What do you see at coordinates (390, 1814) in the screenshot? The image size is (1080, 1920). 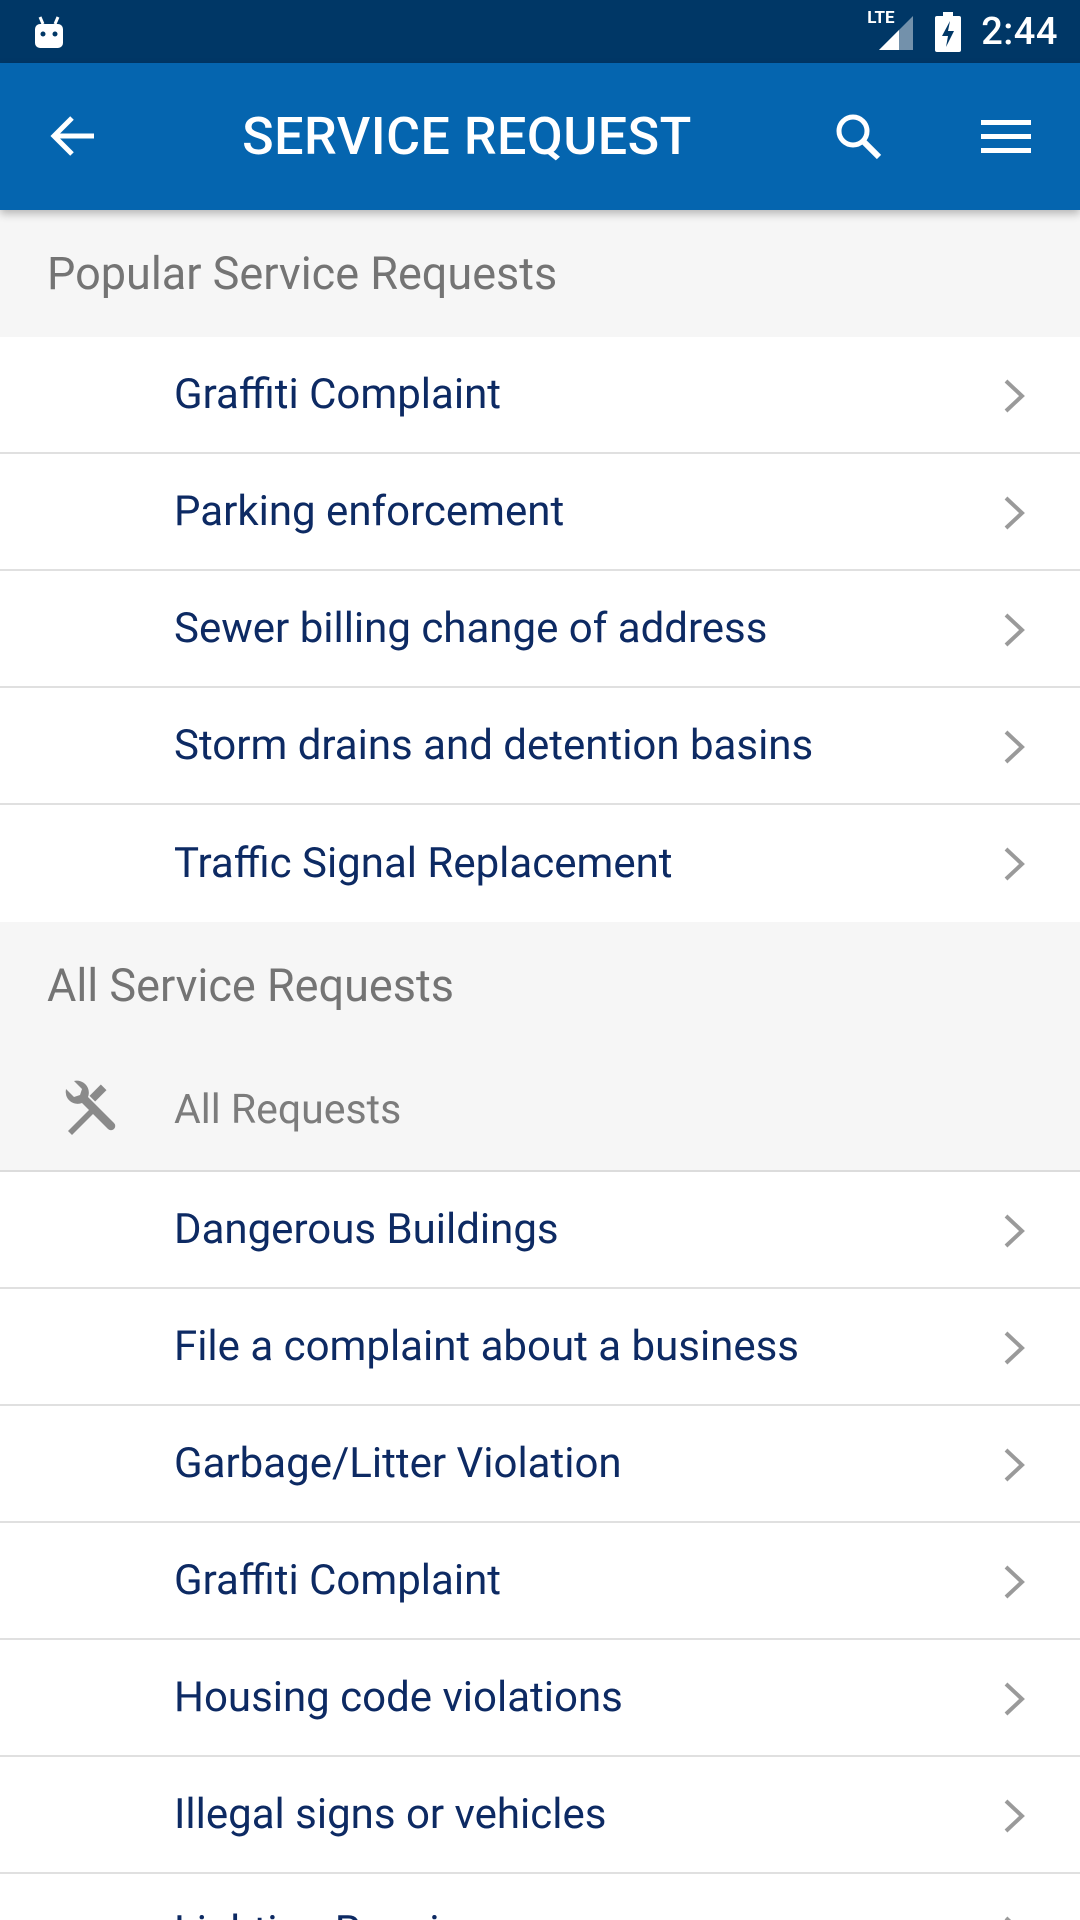 I see `list-item-label: Illegal signs or vehicles` at bounding box center [390, 1814].